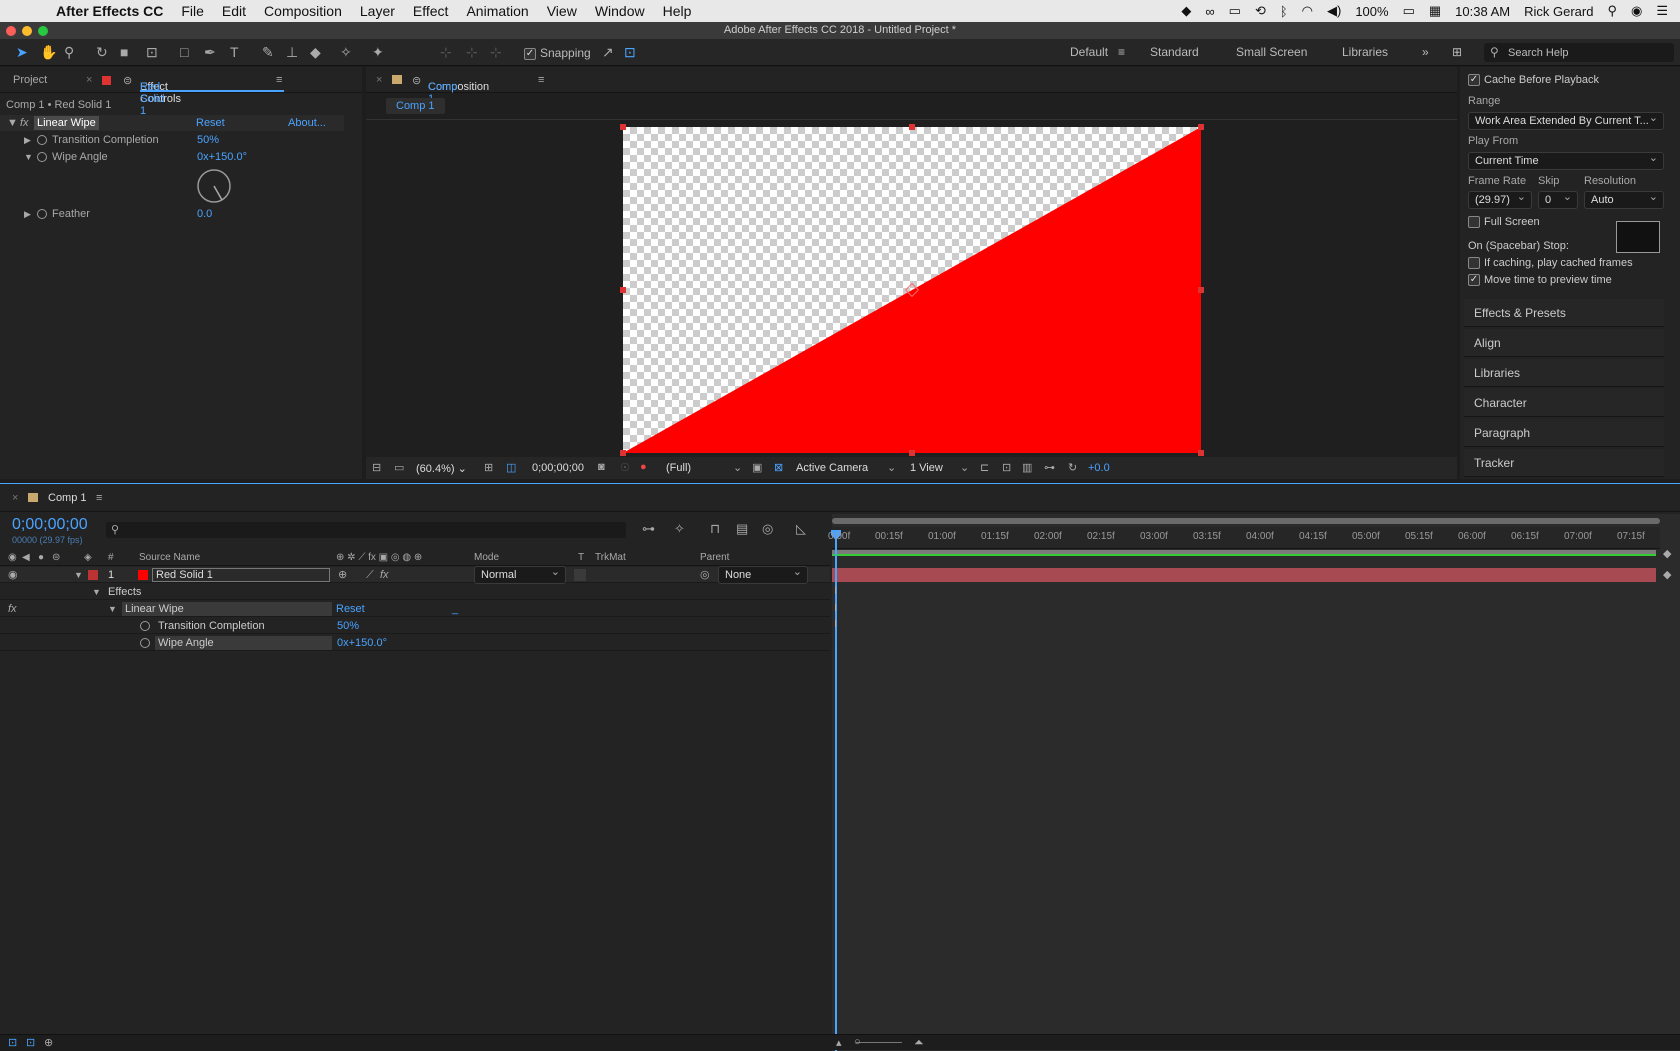 The width and height of the screenshot is (1680, 1051). What do you see at coordinates (832, 468) in the screenshot?
I see `camera-dropdown: Active Camera` at bounding box center [832, 468].